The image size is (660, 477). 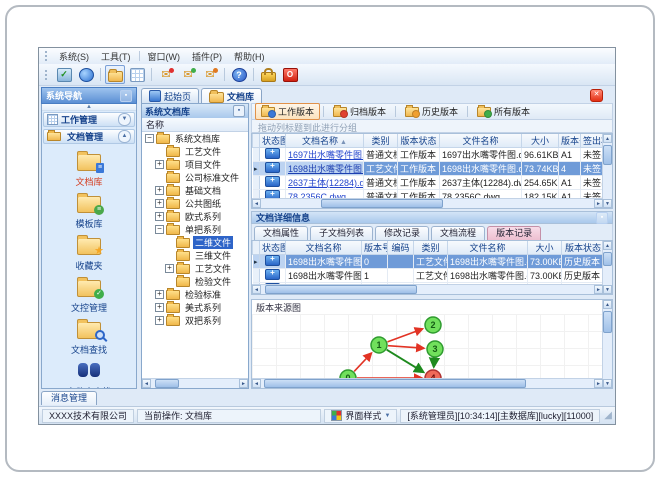 I want to click on sidebar-item-folder-search: 文件夹查找, so click(x=89, y=373).